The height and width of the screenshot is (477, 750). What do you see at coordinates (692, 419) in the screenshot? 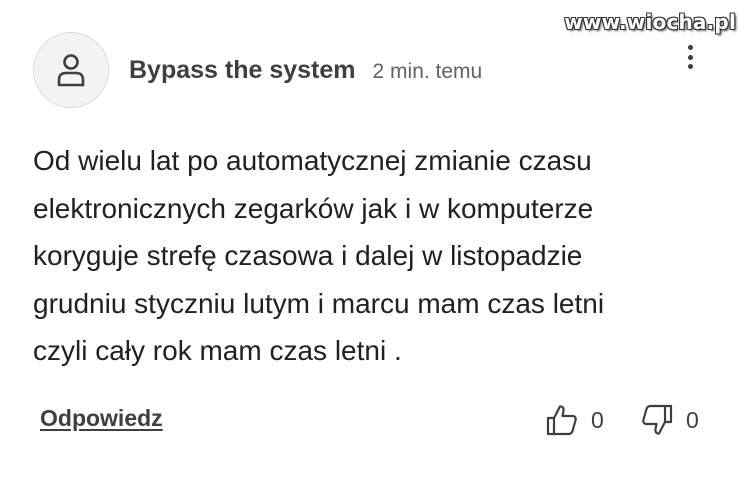
I see `dislike-count: 0` at bounding box center [692, 419].